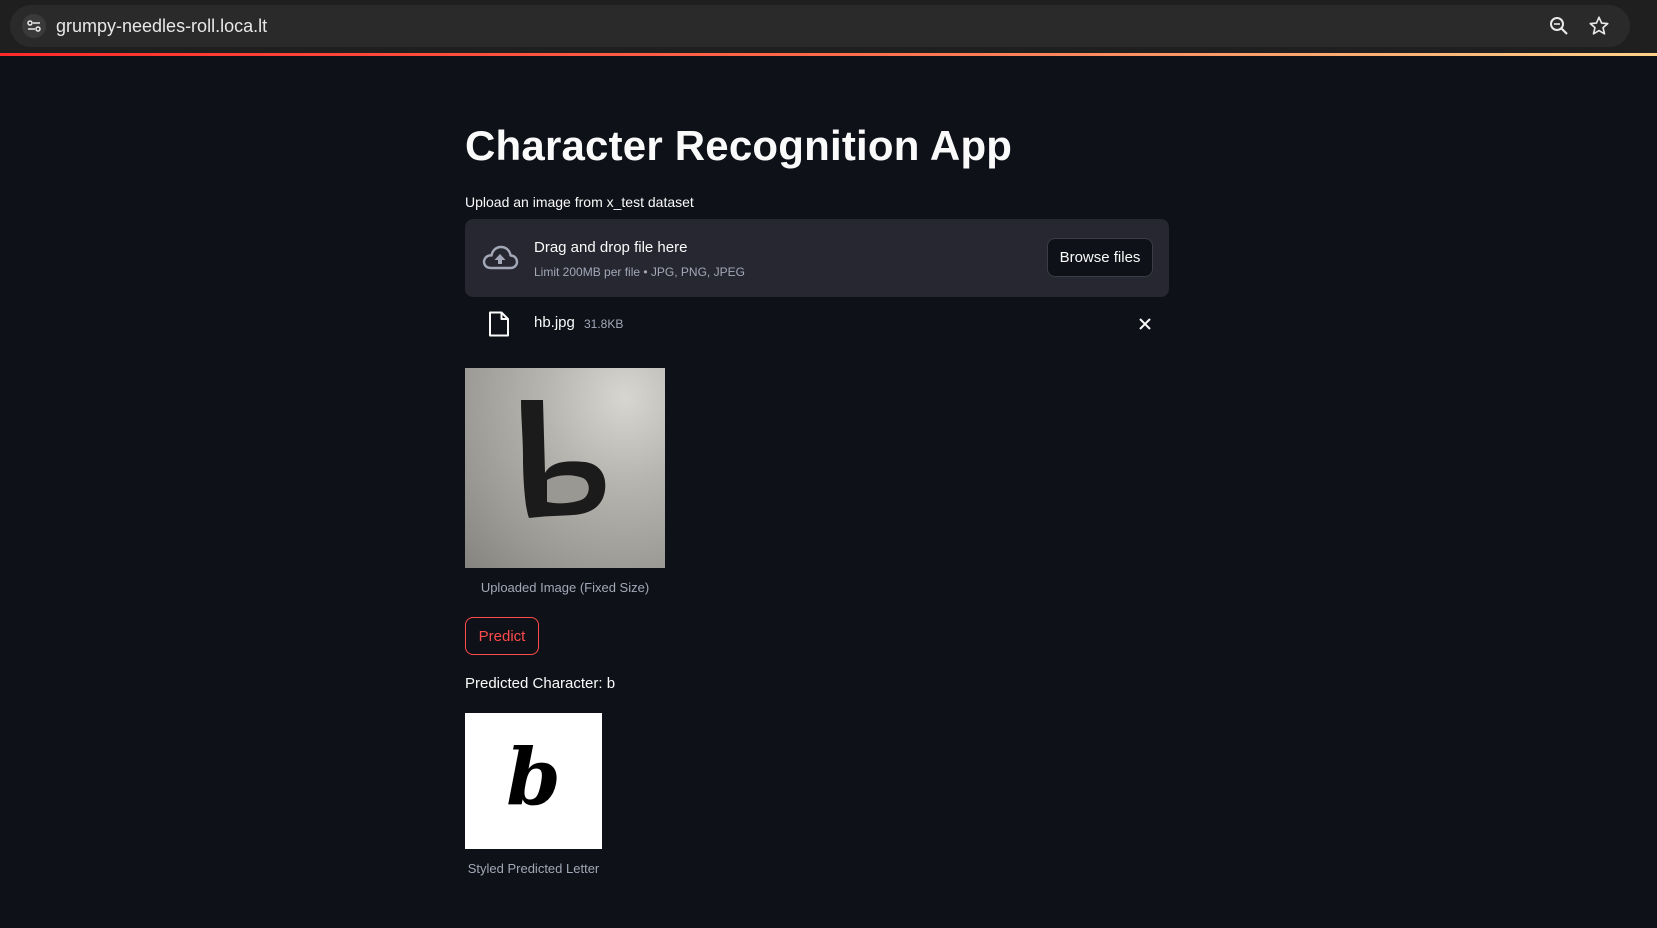 This screenshot has height=928, width=1657. Describe the element at coordinates (533, 868) in the screenshot. I see `styled-letter-caption: Styled Predicted Letter` at that location.